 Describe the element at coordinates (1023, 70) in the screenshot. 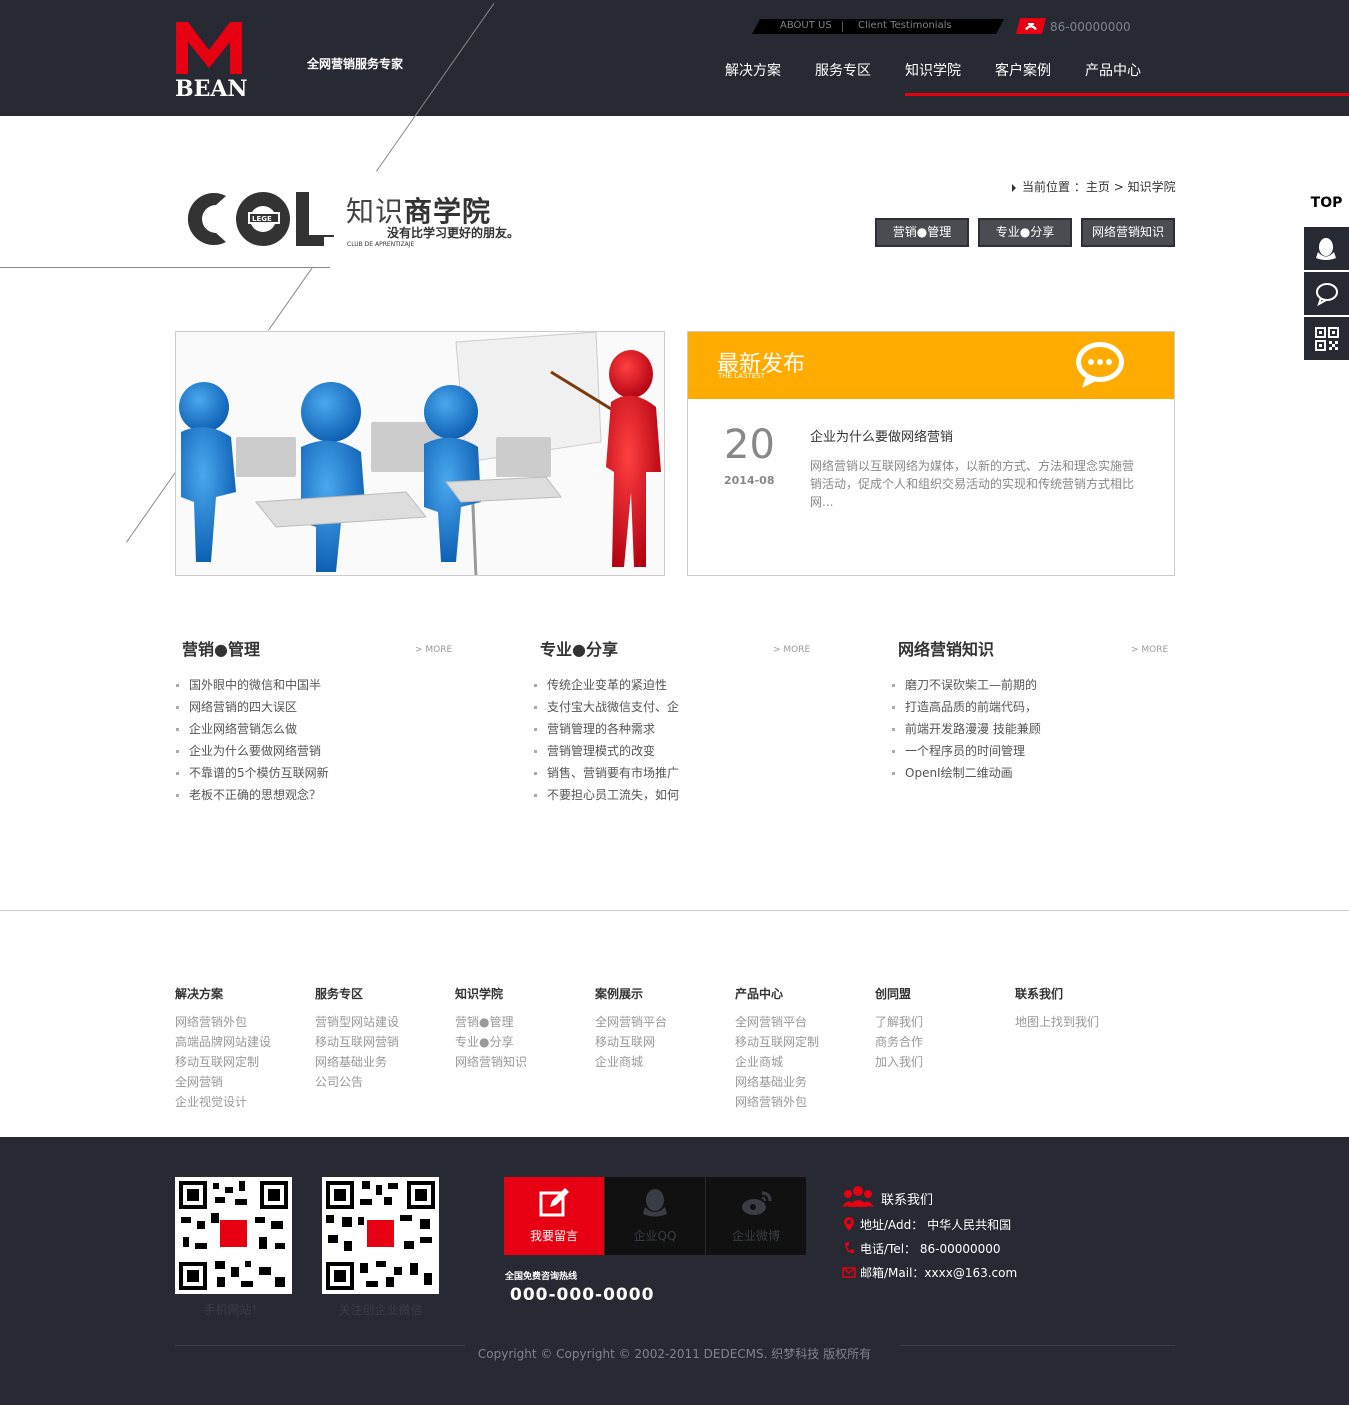

I see `nav-cases: 客户案例` at that location.